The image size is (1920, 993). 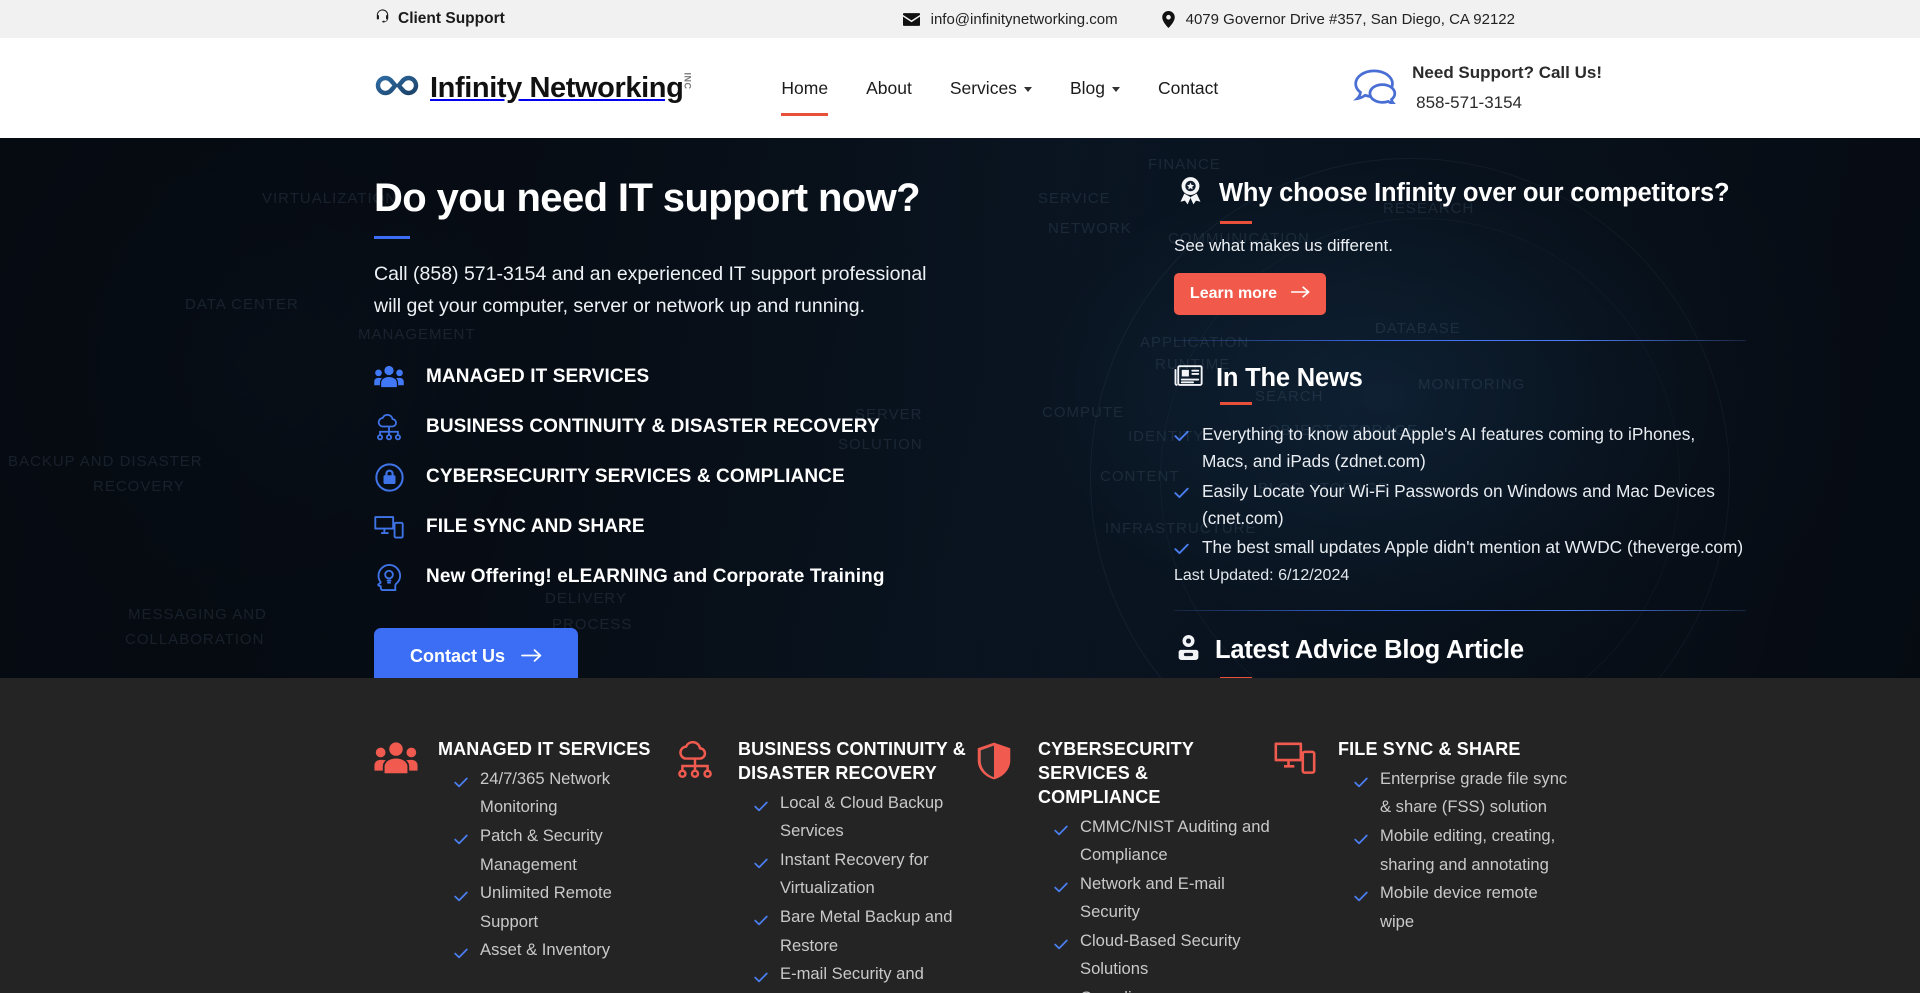 I want to click on email-link: info@infinitynetworking.com, so click(x=1010, y=19).